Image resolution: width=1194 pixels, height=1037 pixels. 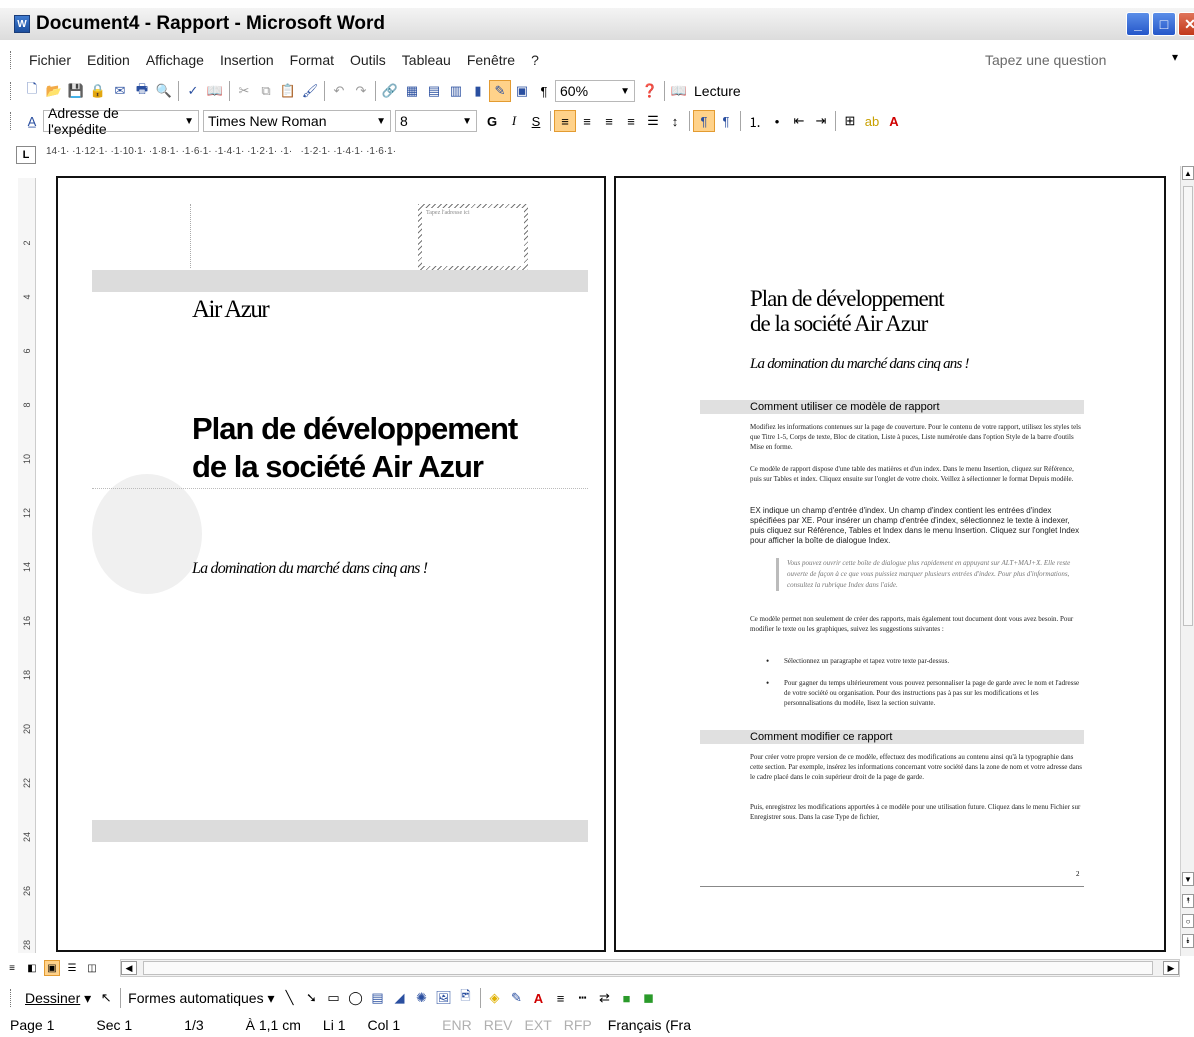 I want to click on borders-icon: ⊞, so click(x=850, y=121).